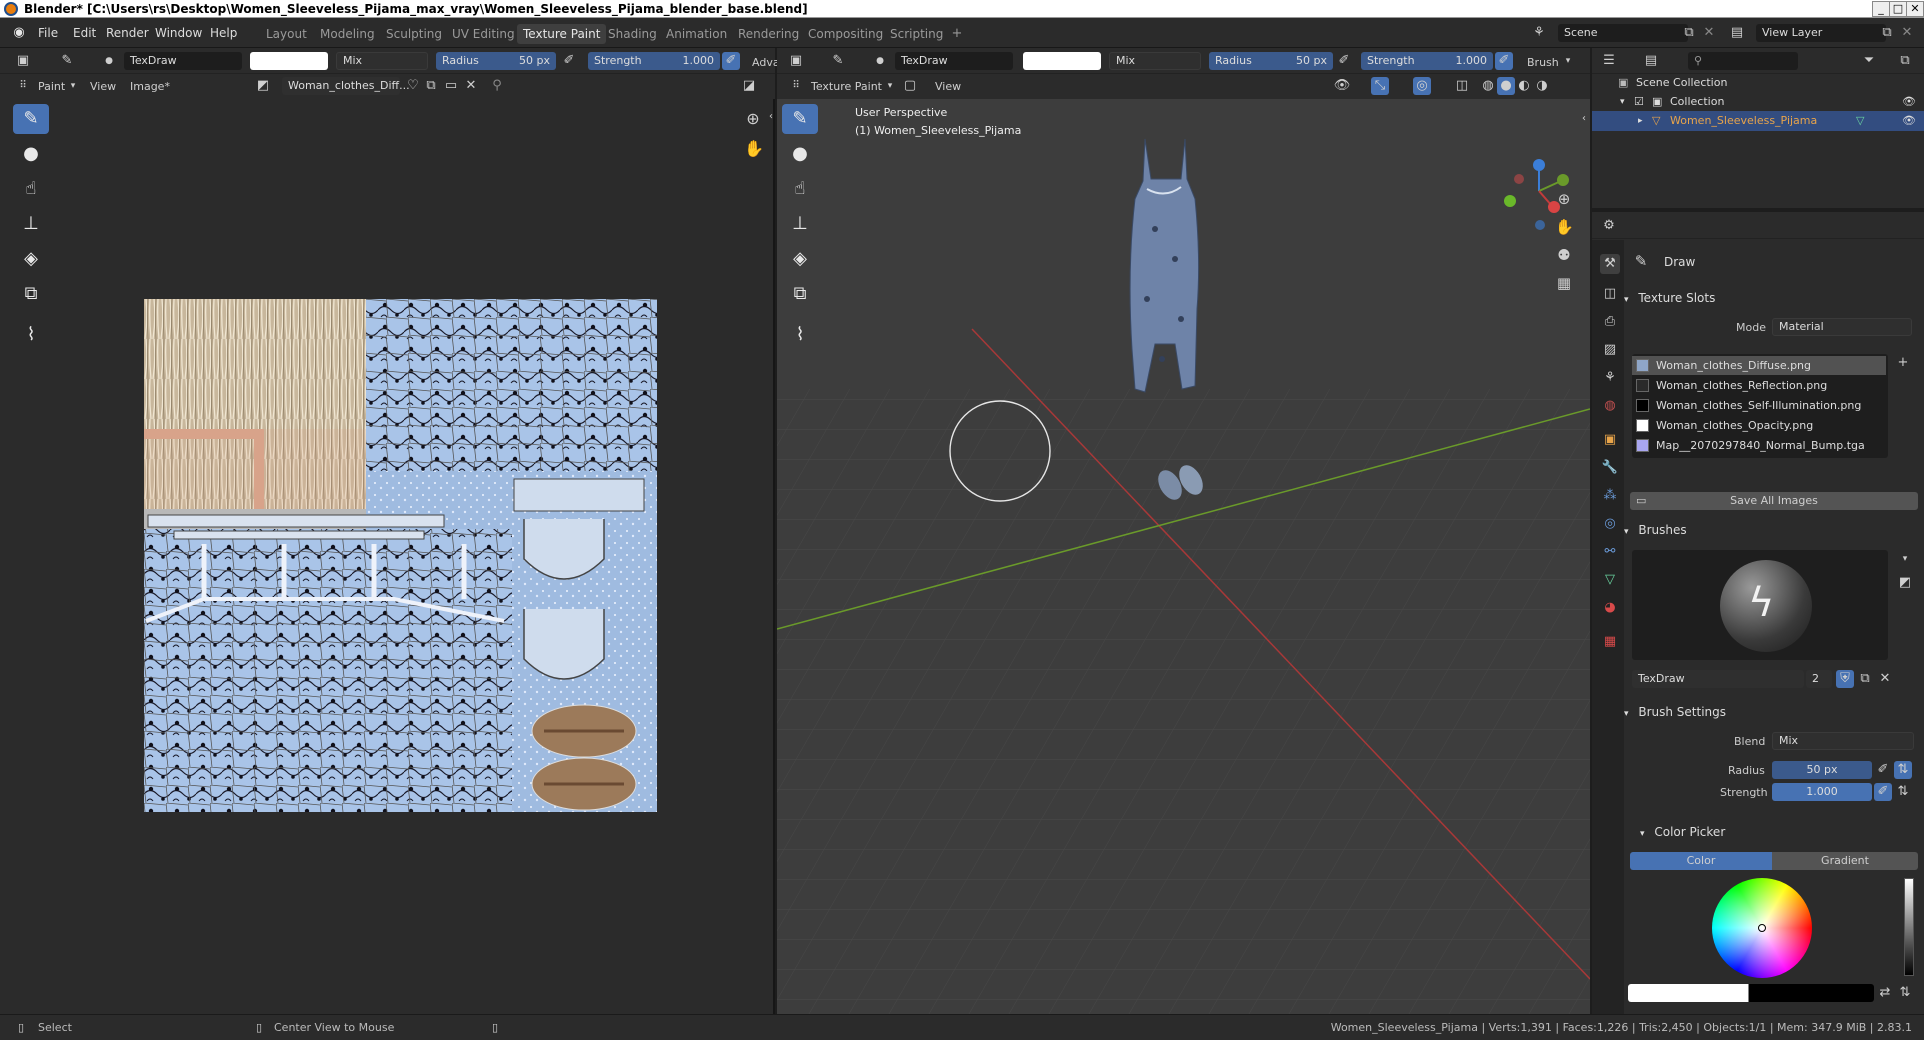 The width and height of the screenshot is (1924, 1040). I want to click on tool-tab-icon: ⚒, so click(1610, 264).